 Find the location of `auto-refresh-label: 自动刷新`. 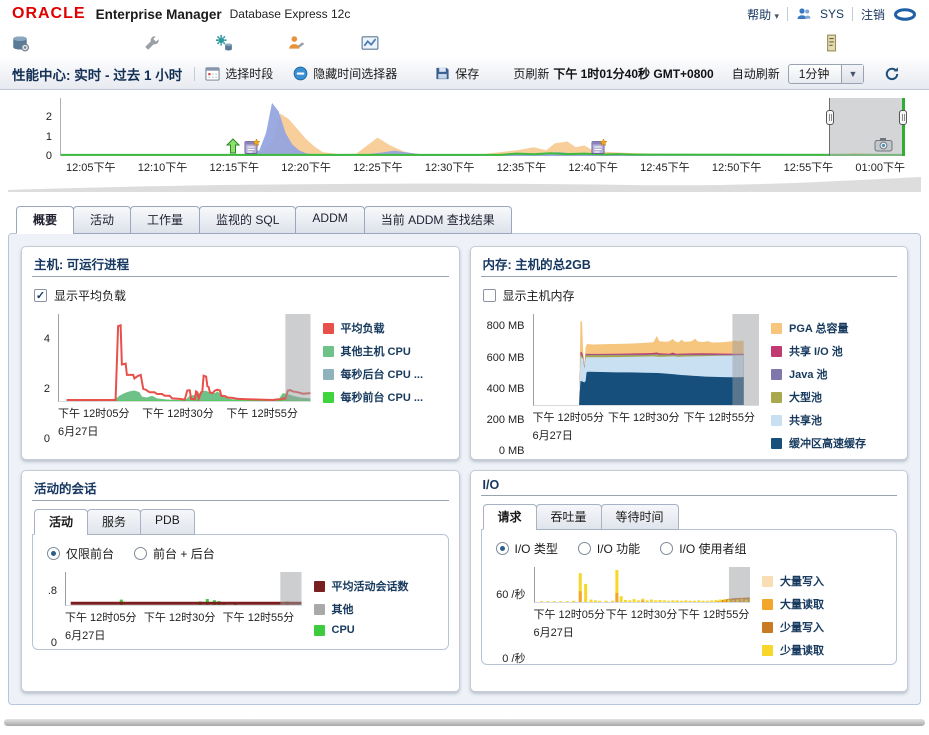

auto-refresh-label: 自动刷新 is located at coordinates (755, 74).